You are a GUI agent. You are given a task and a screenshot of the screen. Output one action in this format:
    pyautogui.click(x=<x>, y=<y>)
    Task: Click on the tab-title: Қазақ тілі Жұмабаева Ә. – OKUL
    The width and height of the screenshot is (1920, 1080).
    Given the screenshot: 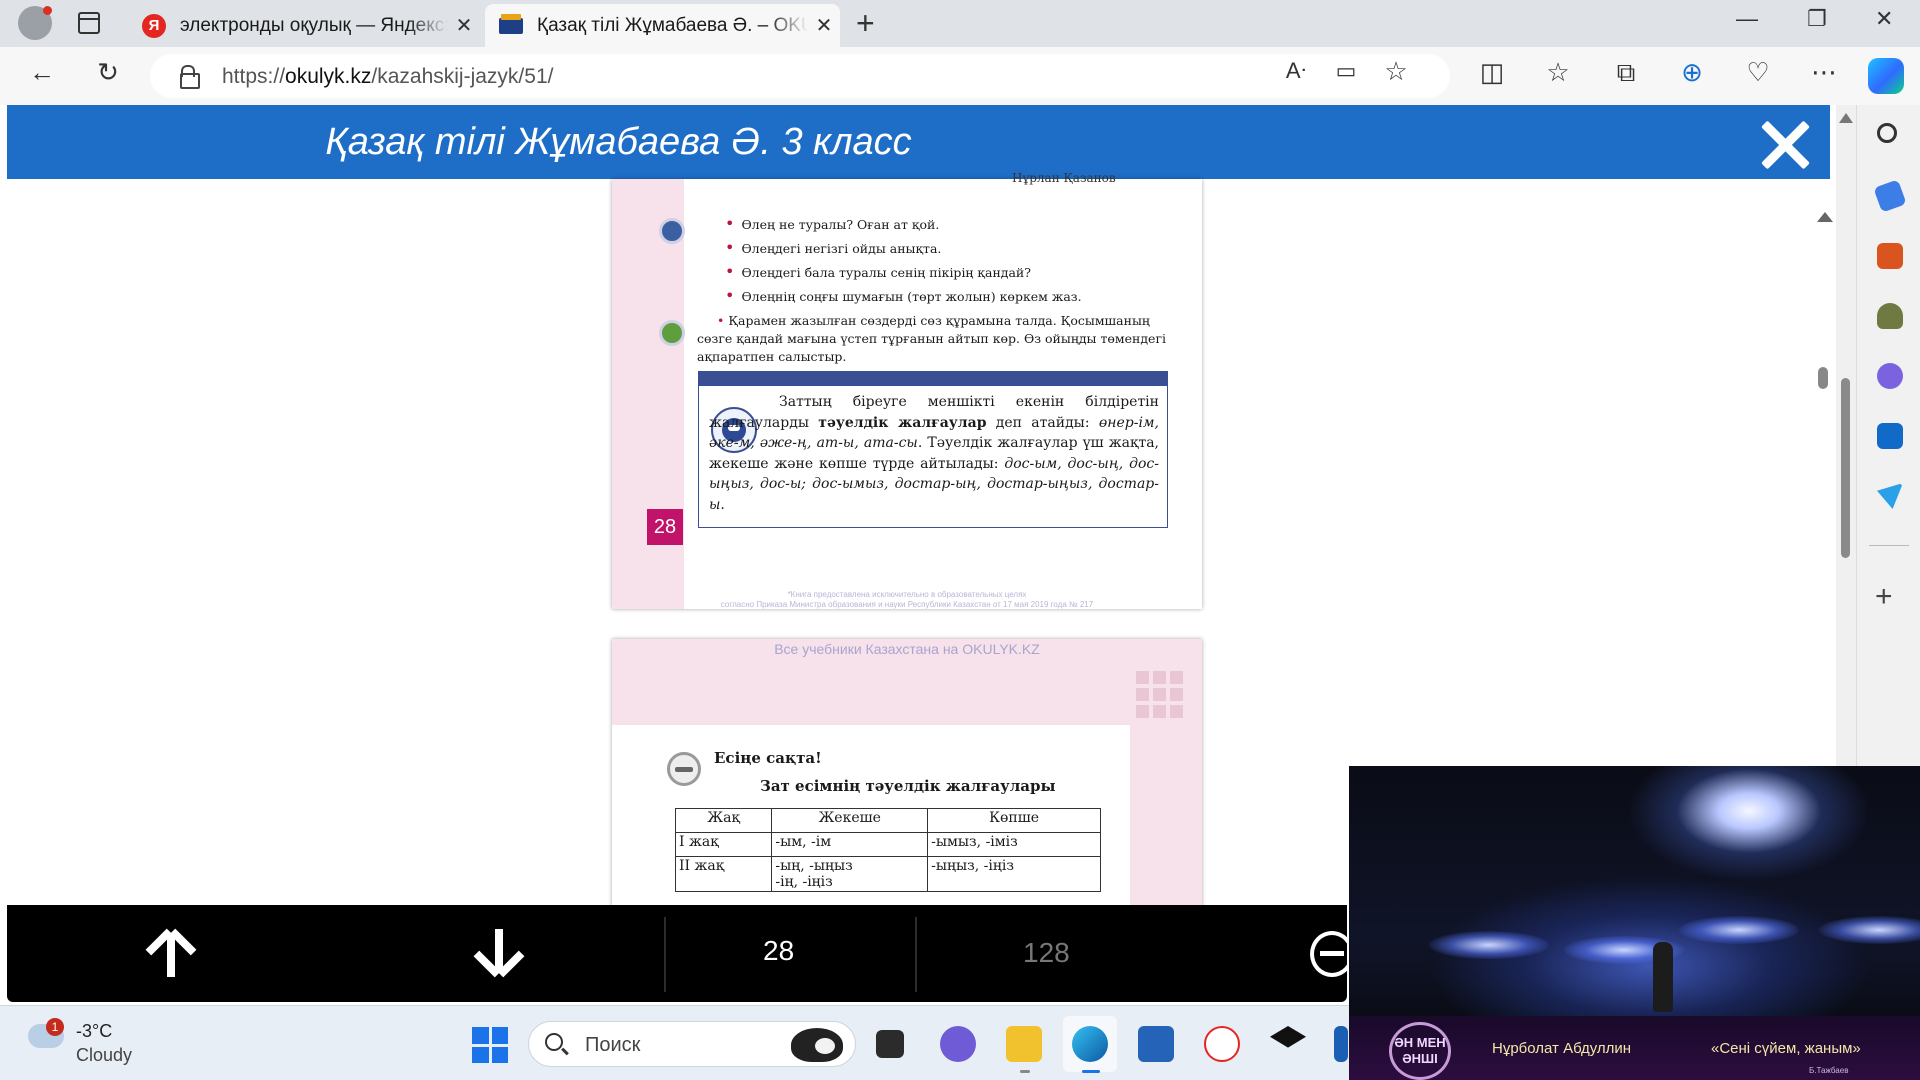 What is the action you would take?
    pyautogui.click(x=672, y=25)
    